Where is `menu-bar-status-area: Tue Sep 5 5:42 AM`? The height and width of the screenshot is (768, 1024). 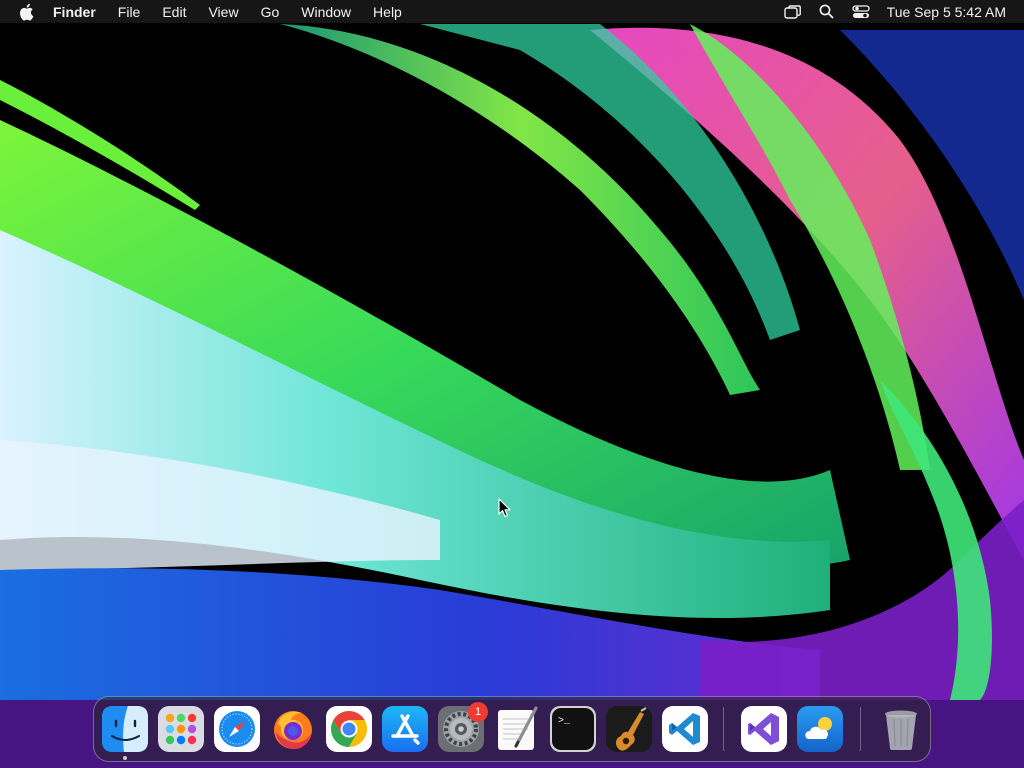
menu-bar-status-area: Tue Sep 5 5:42 AM is located at coordinates (887, 11).